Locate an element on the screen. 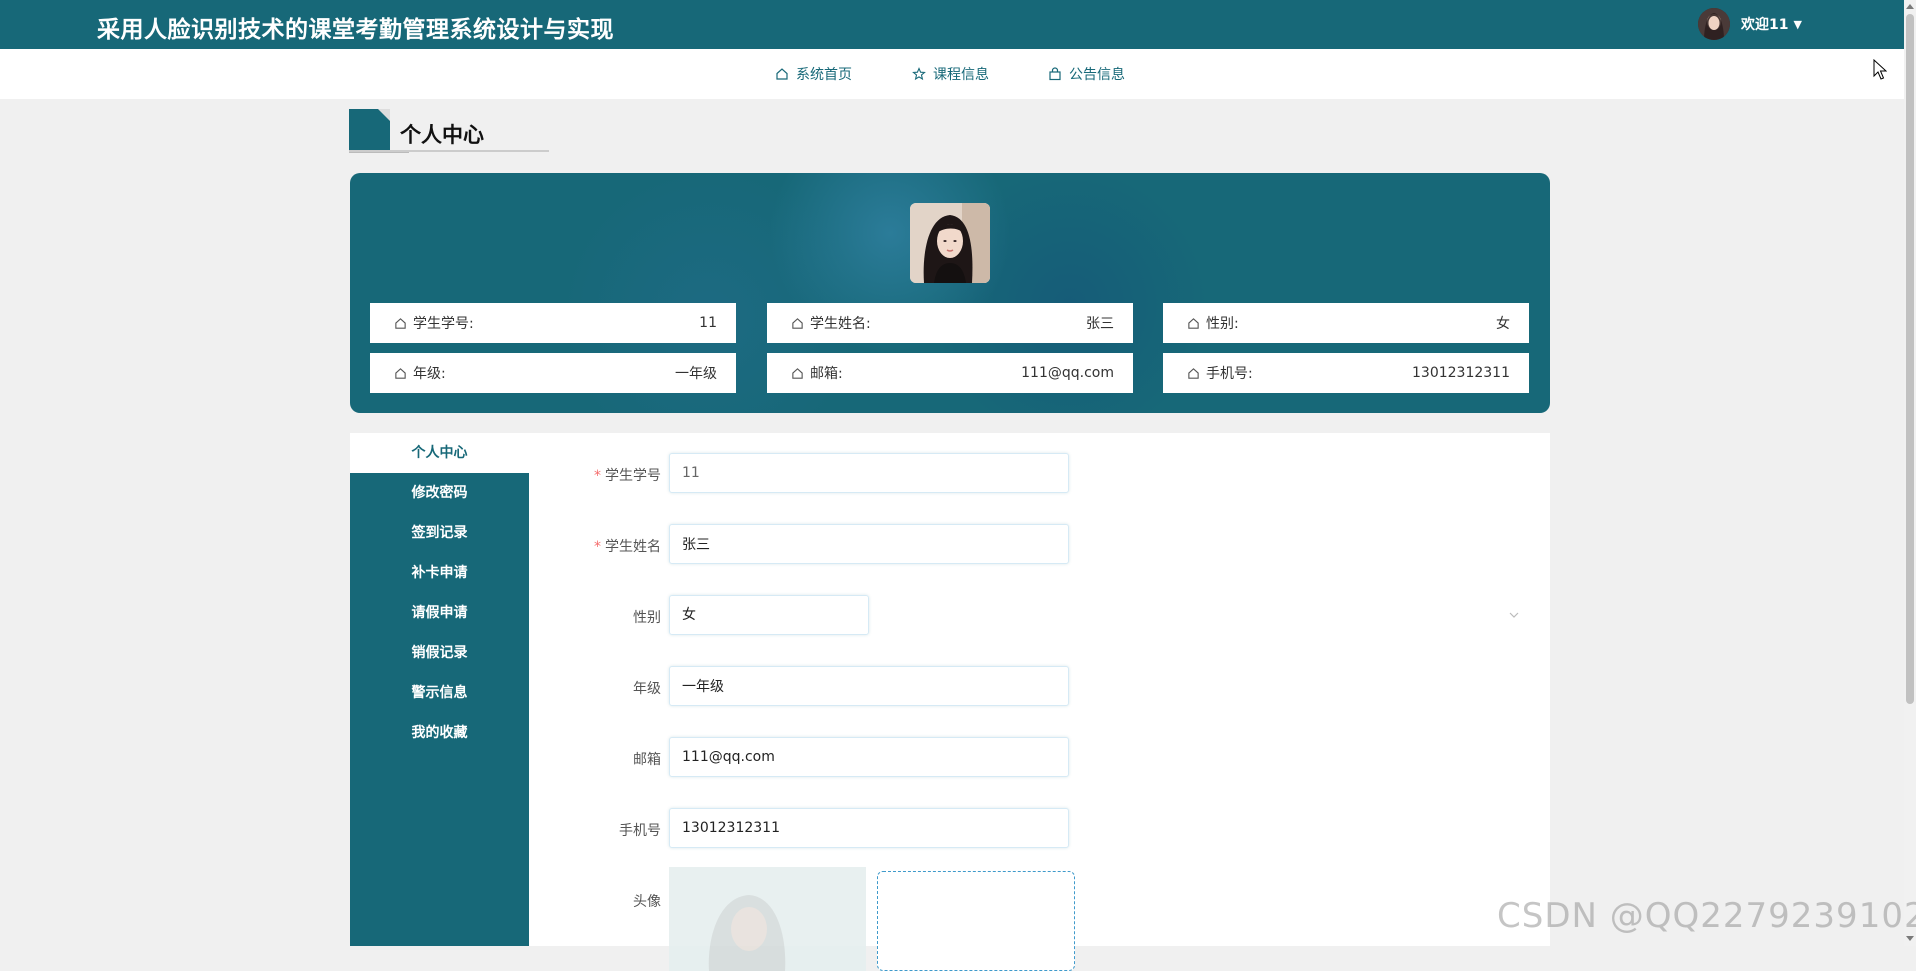 This screenshot has width=1916, height=971. info-value: 111@qq.com is located at coordinates (1067, 373).